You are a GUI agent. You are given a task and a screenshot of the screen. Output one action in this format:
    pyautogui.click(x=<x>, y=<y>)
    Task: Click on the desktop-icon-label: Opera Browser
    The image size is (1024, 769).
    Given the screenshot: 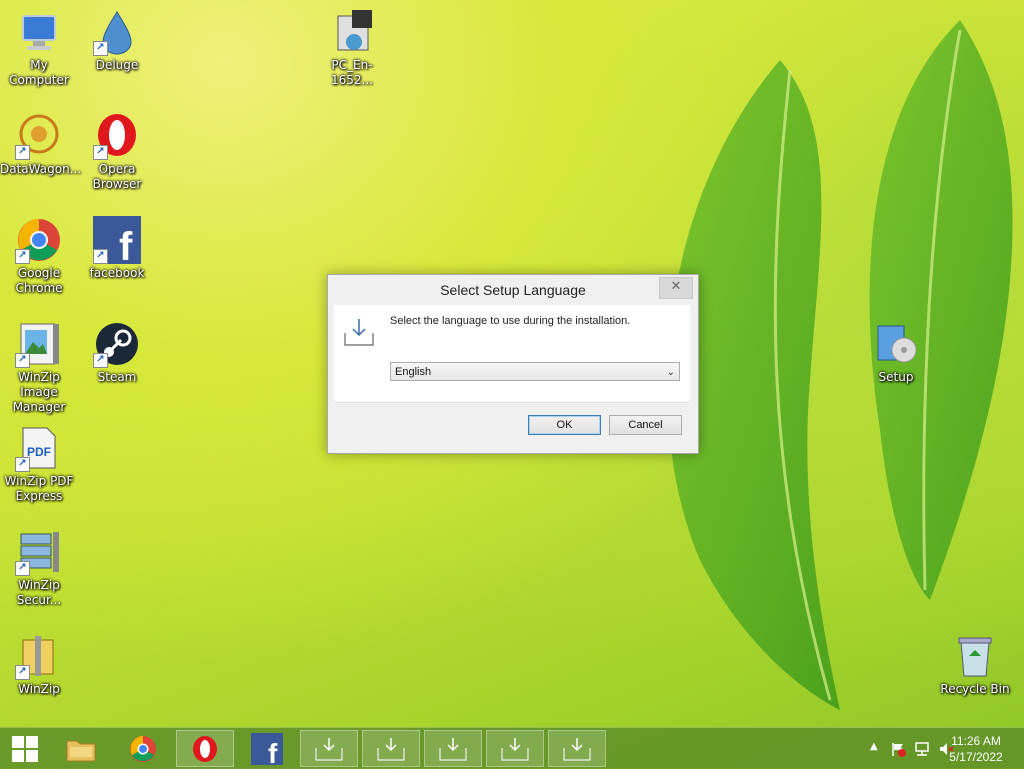 What is the action you would take?
    pyautogui.click(x=117, y=176)
    